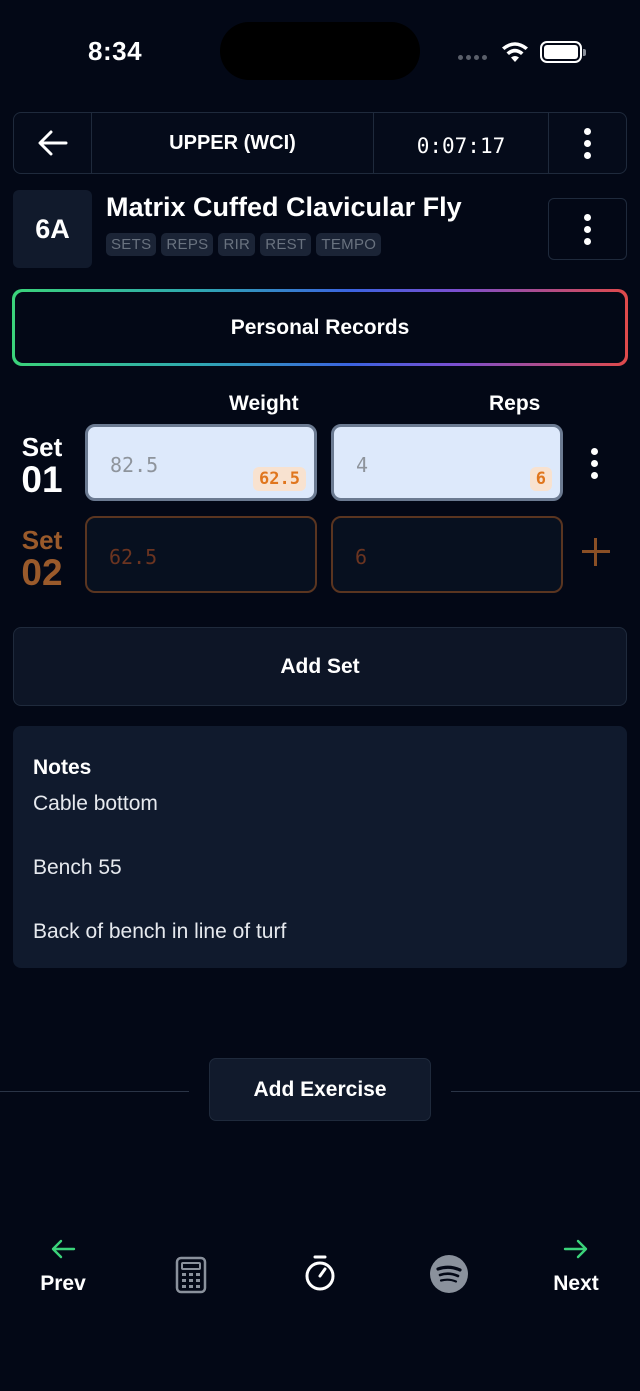 The height and width of the screenshot is (1391, 640). I want to click on battery-icon, so click(563, 52).